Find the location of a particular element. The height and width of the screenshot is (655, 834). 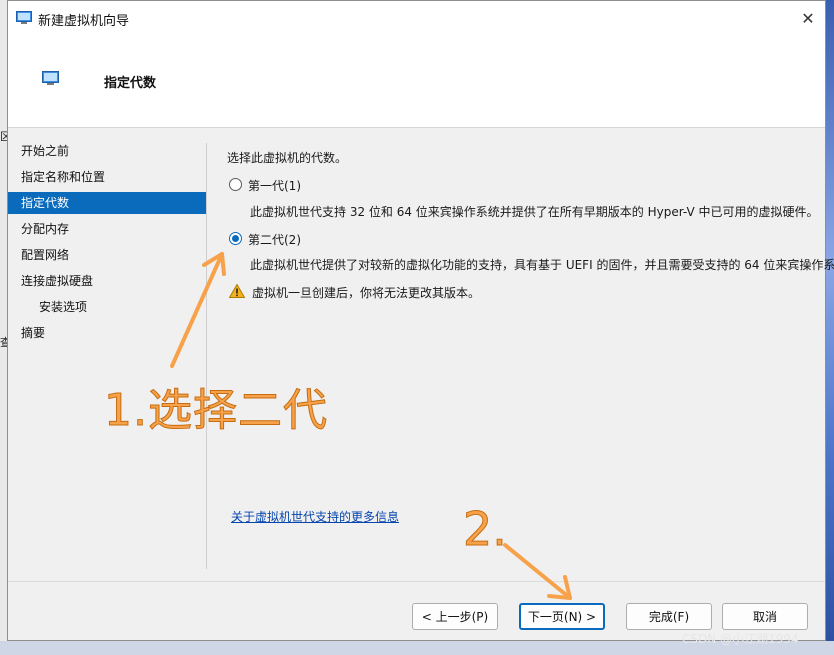

generation-1-label: 第一代(1) is located at coordinates (274, 185).